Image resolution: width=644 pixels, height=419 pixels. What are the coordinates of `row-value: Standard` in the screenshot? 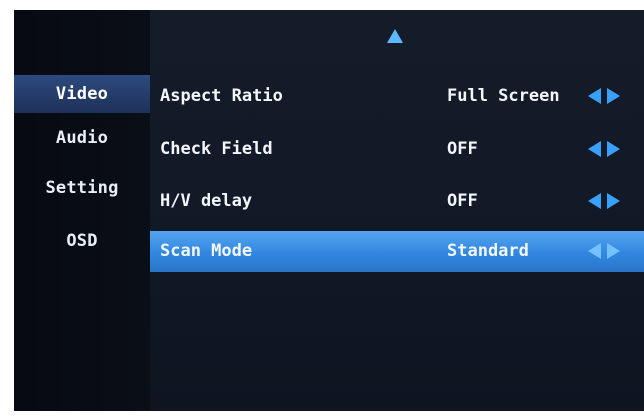 It's located at (488, 251).